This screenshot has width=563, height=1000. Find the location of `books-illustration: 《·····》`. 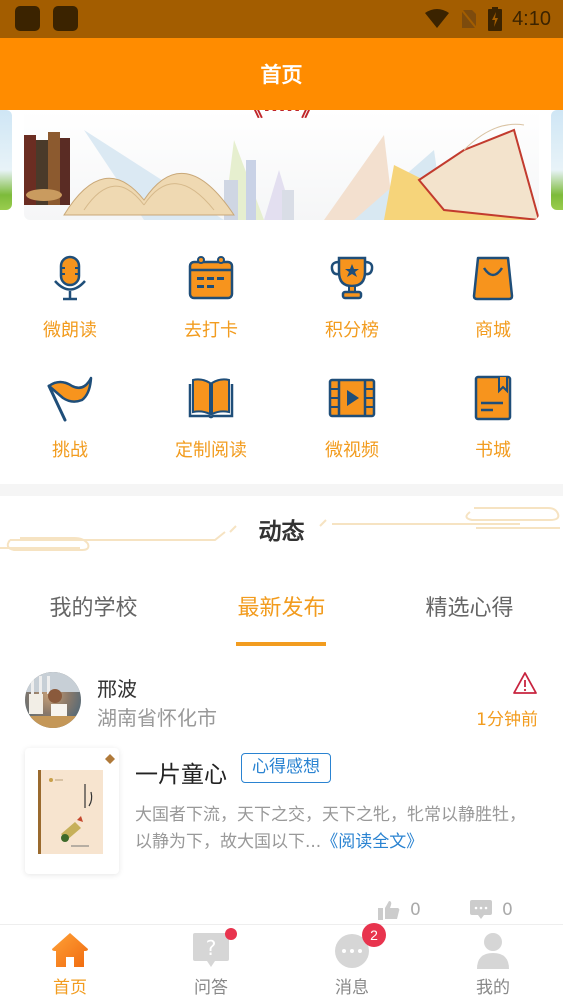

books-illustration: 《·····》 is located at coordinates (281, 165).